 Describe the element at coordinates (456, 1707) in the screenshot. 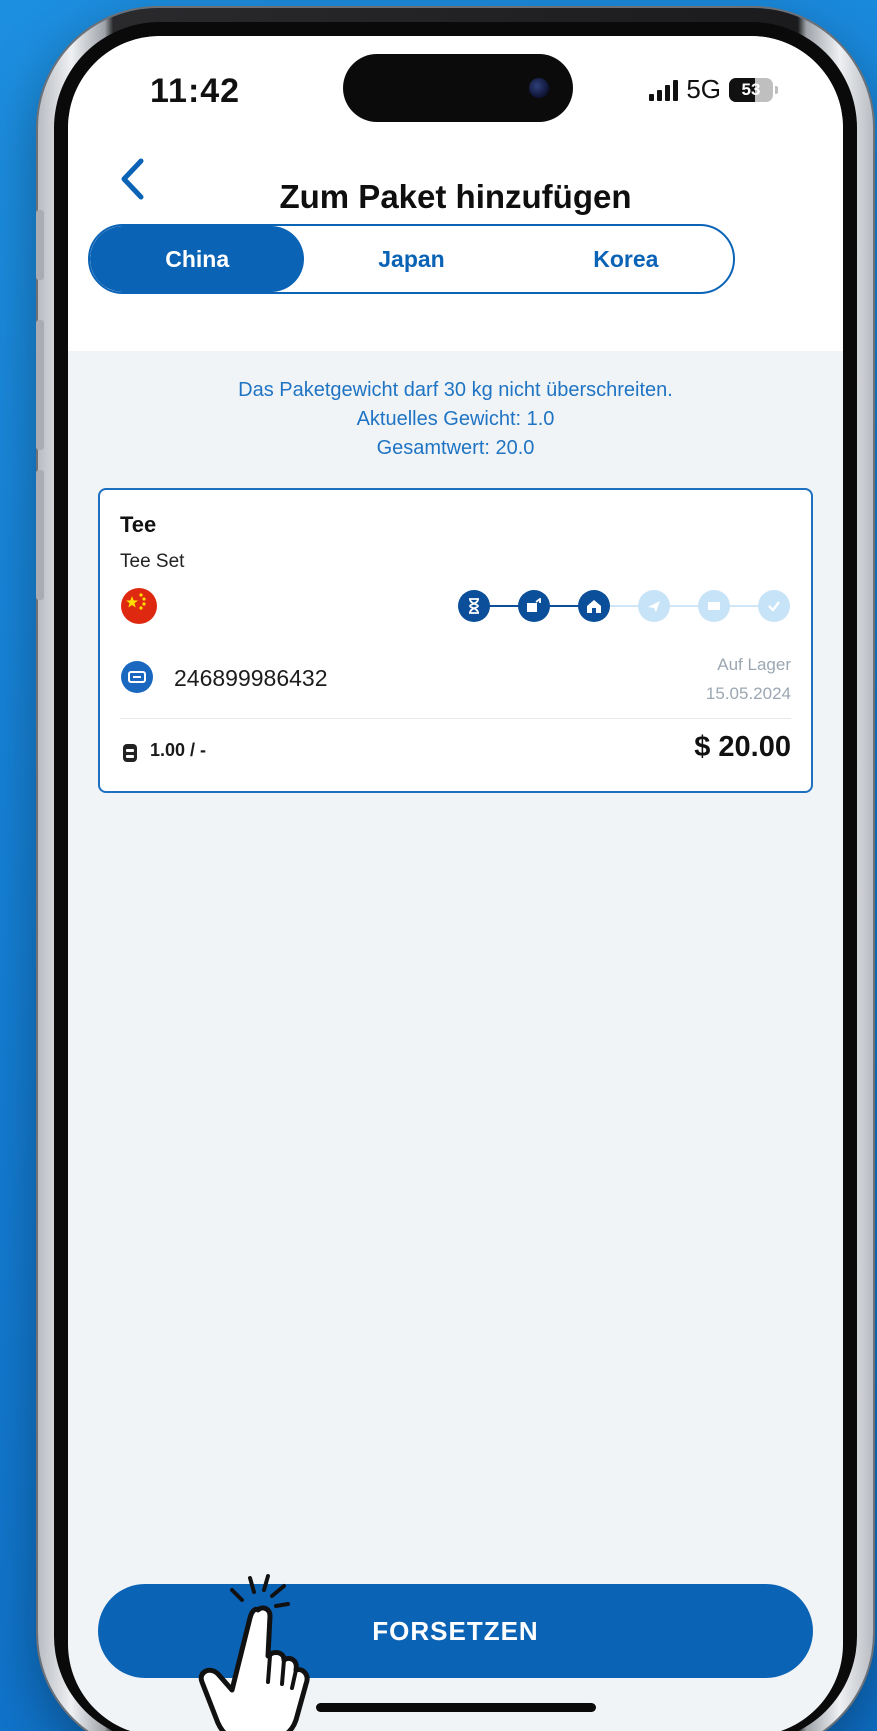

I see `home-indicator` at that location.